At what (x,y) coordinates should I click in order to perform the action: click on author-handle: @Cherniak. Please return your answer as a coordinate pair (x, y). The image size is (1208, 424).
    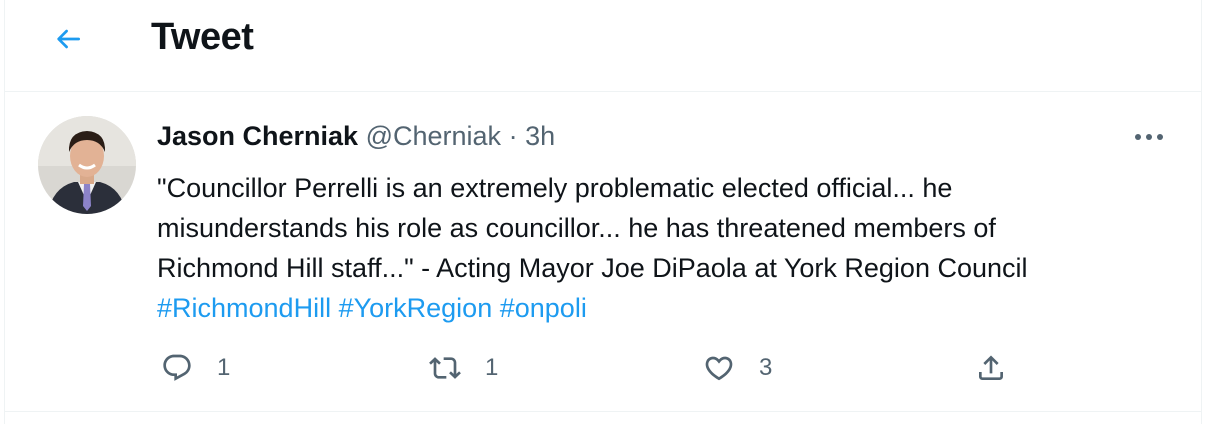
    Looking at the image, I should click on (433, 136).